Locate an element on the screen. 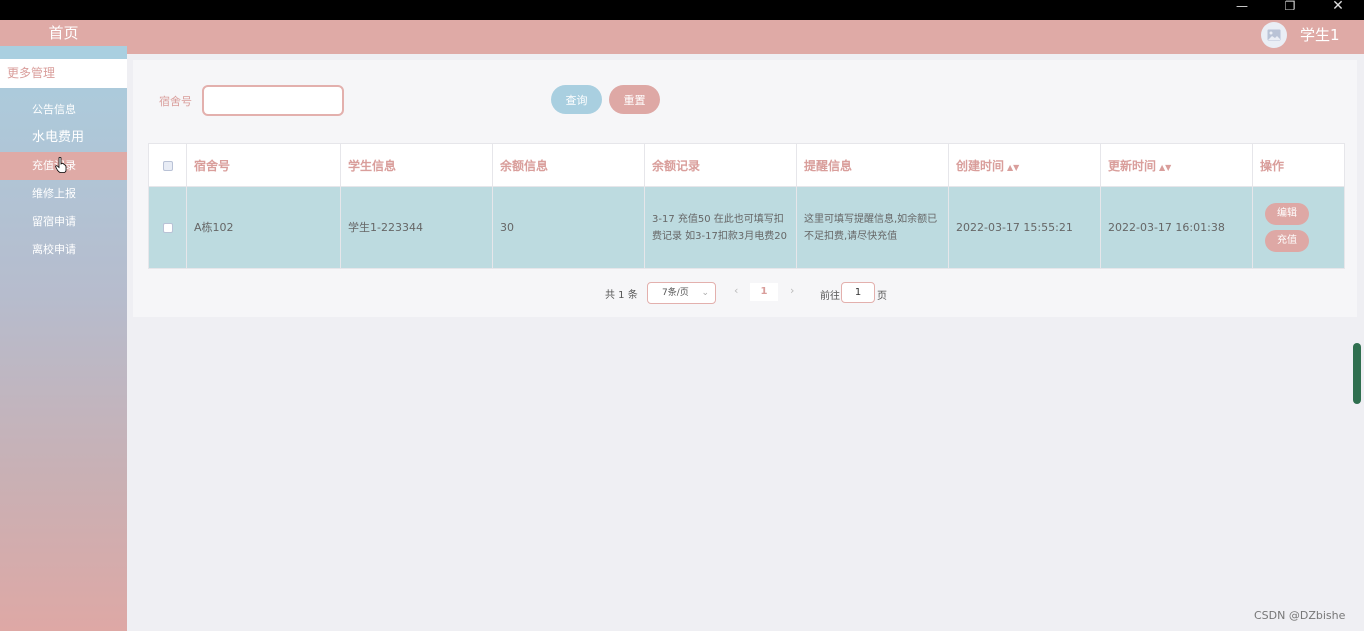  recharge-button: 充值 is located at coordinates (1287, 241).